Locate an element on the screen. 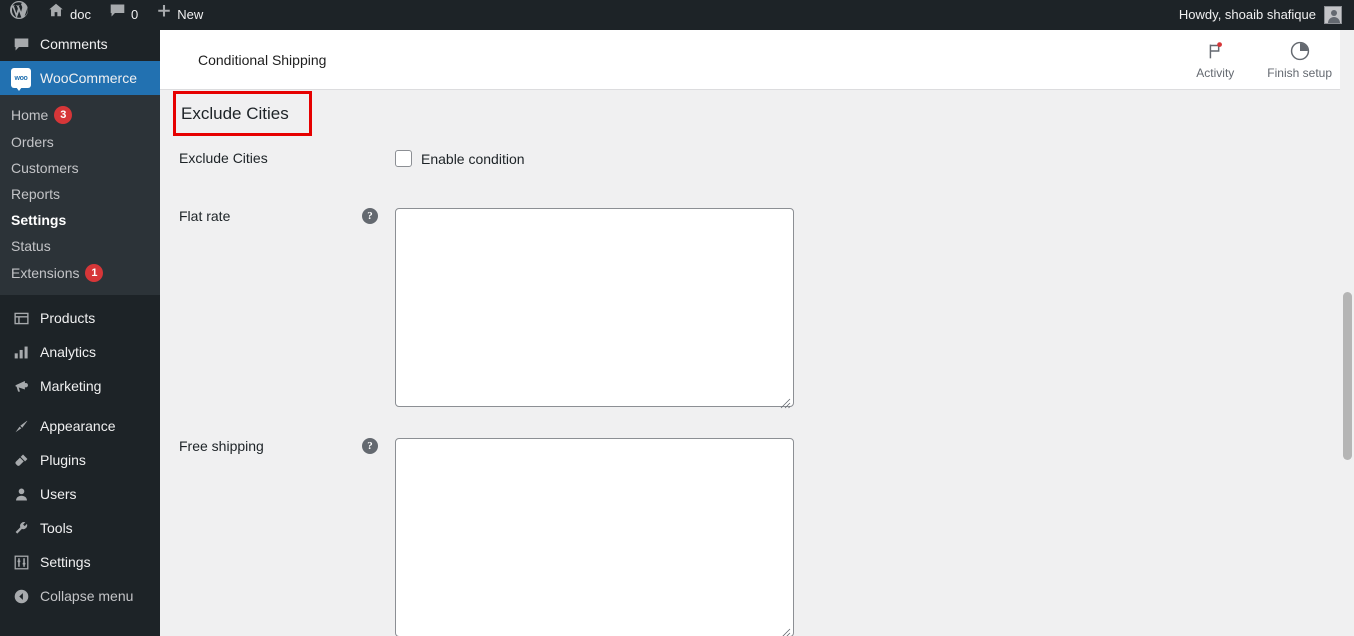  account-menu: Howdy, shoaib shafique is located at coordinates (1266, 15).